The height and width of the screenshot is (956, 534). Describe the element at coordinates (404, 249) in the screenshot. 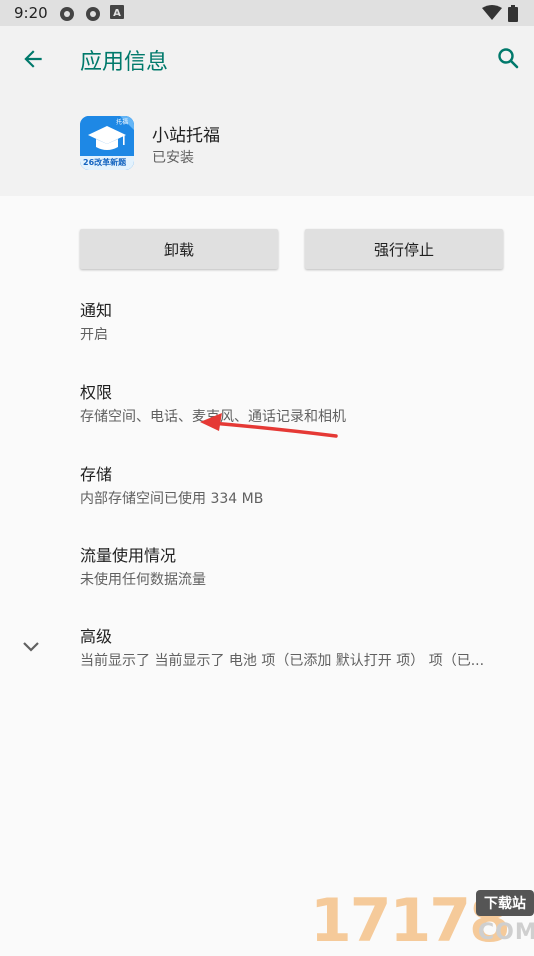

I see `force-stop-button: 强行停止` at that location.